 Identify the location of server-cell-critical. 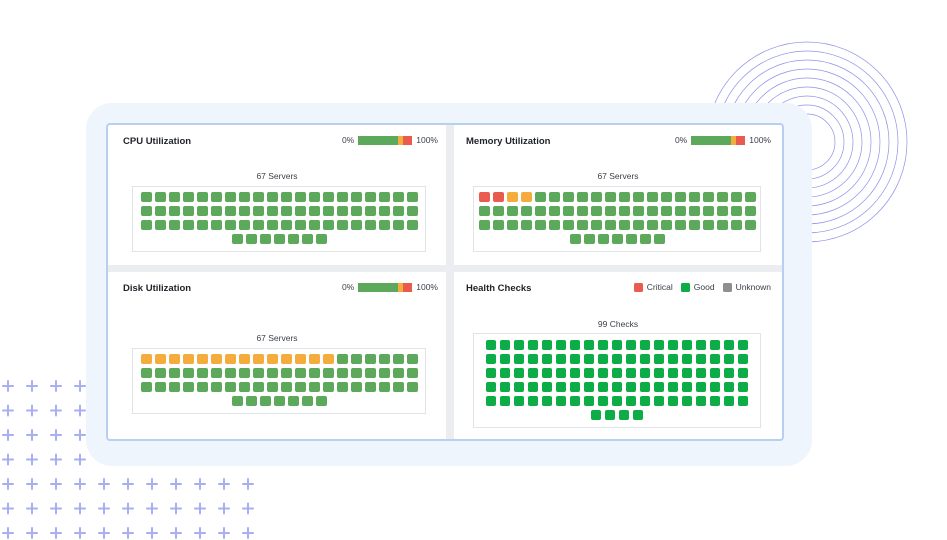
(484, 197).